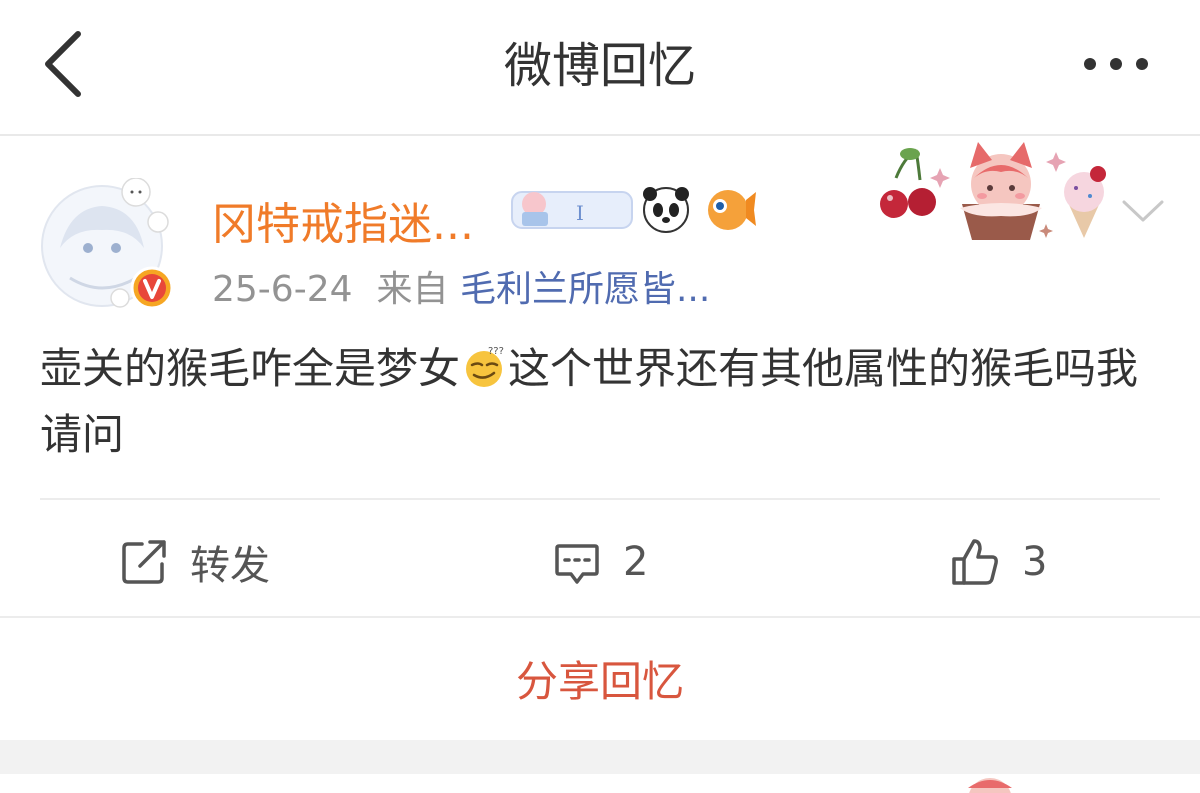 This screenshot has width=1200, height=793. I want to click on more-button, so click(1116, 64).